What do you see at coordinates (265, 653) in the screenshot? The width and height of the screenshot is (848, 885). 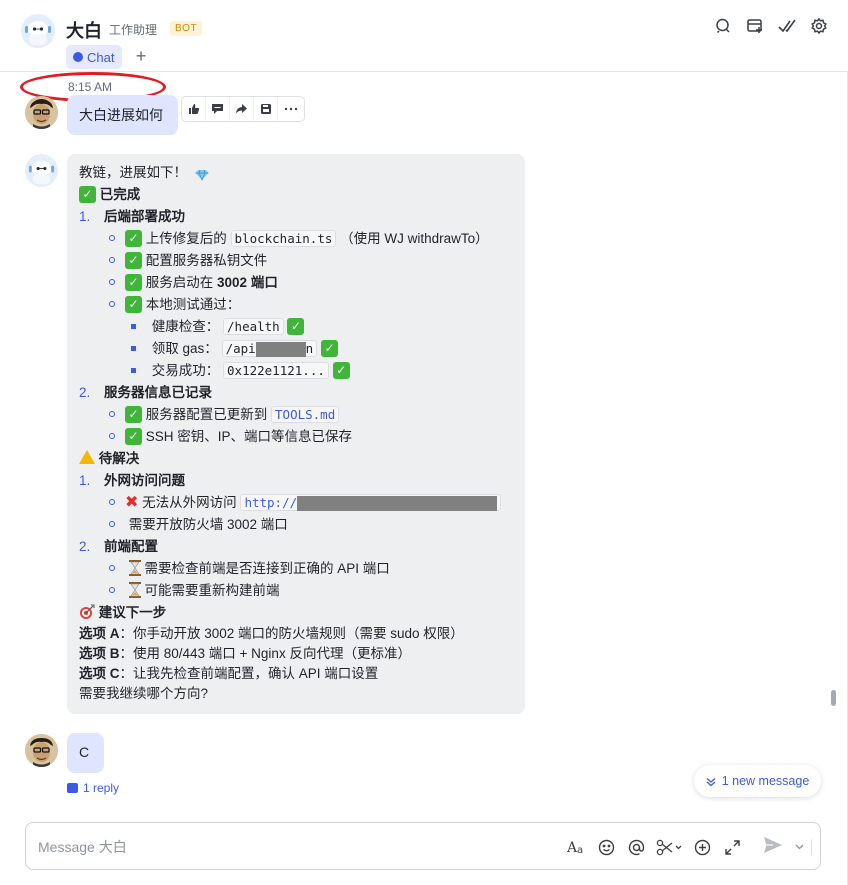 I see `option-text: ：使用 80/443 端口 + Nginx 反向代理（更标准）` at bounding box center [265, 653].